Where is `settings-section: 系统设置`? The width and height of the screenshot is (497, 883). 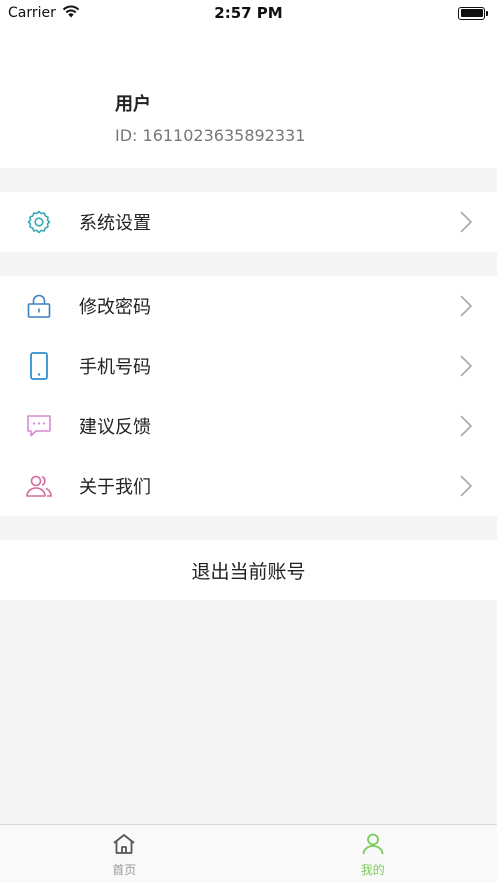 settings-section: 系统设置 is located at coordinates (248, 222).